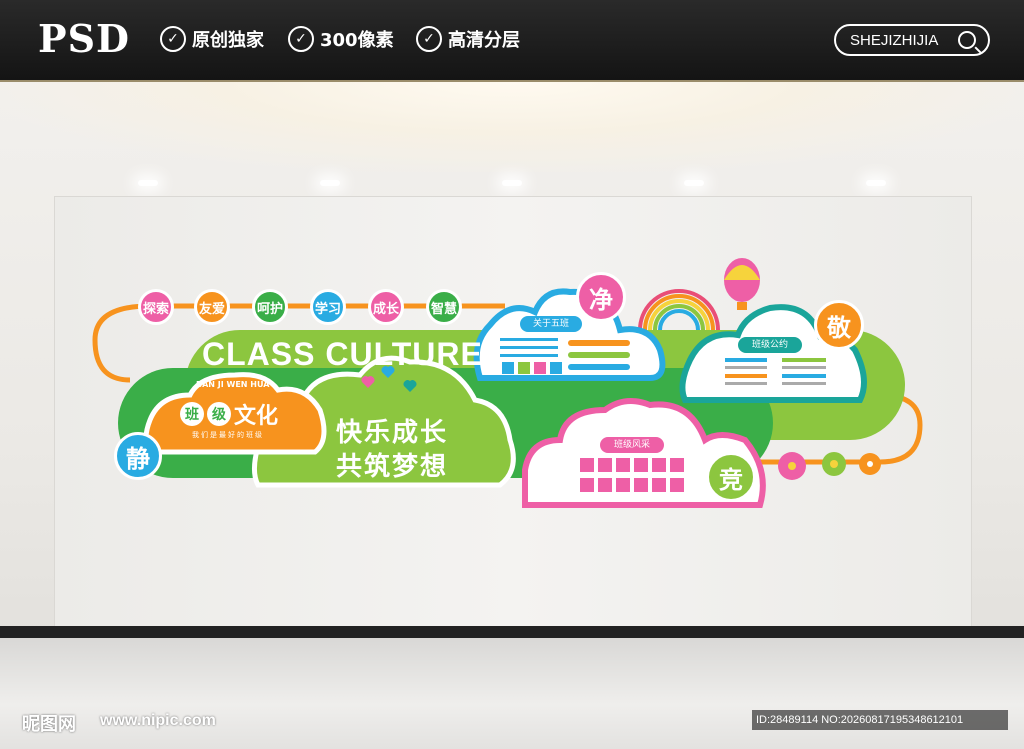 Image resolution: width=1024 pixels, height=749 pixels. What do you see at coordinates (229, 414) in the screenshot?
I see `class-title: 班 级 文化` at bounding box center [229, 414].